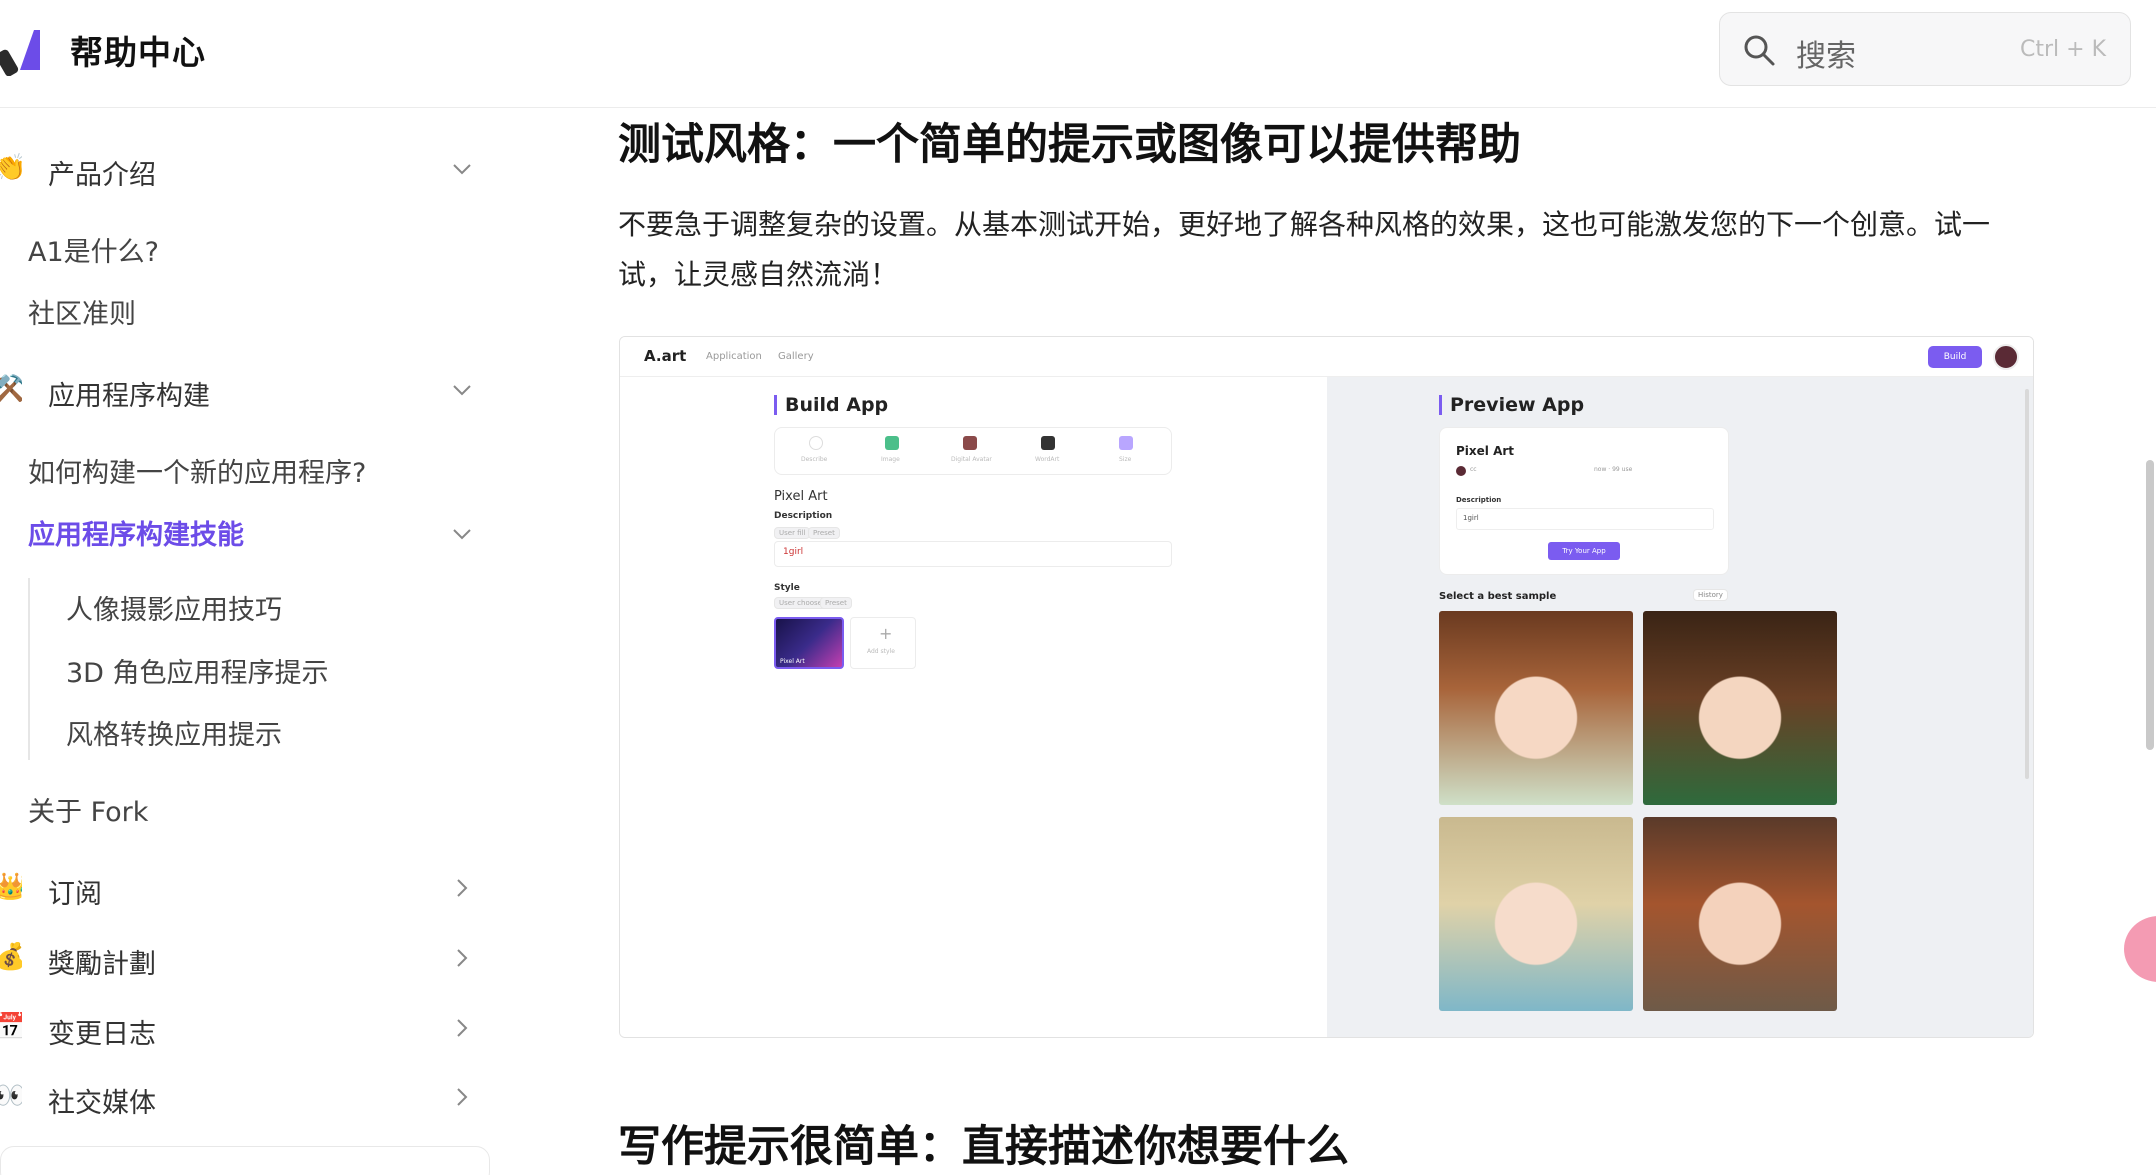 The height and width of the screenshot is (1175, 2156). What do you see at coordinates (1498, 596) in the screenshot?
I see `screenshot-select-sample: Select a best sample` at bounding box center [1498, 596].